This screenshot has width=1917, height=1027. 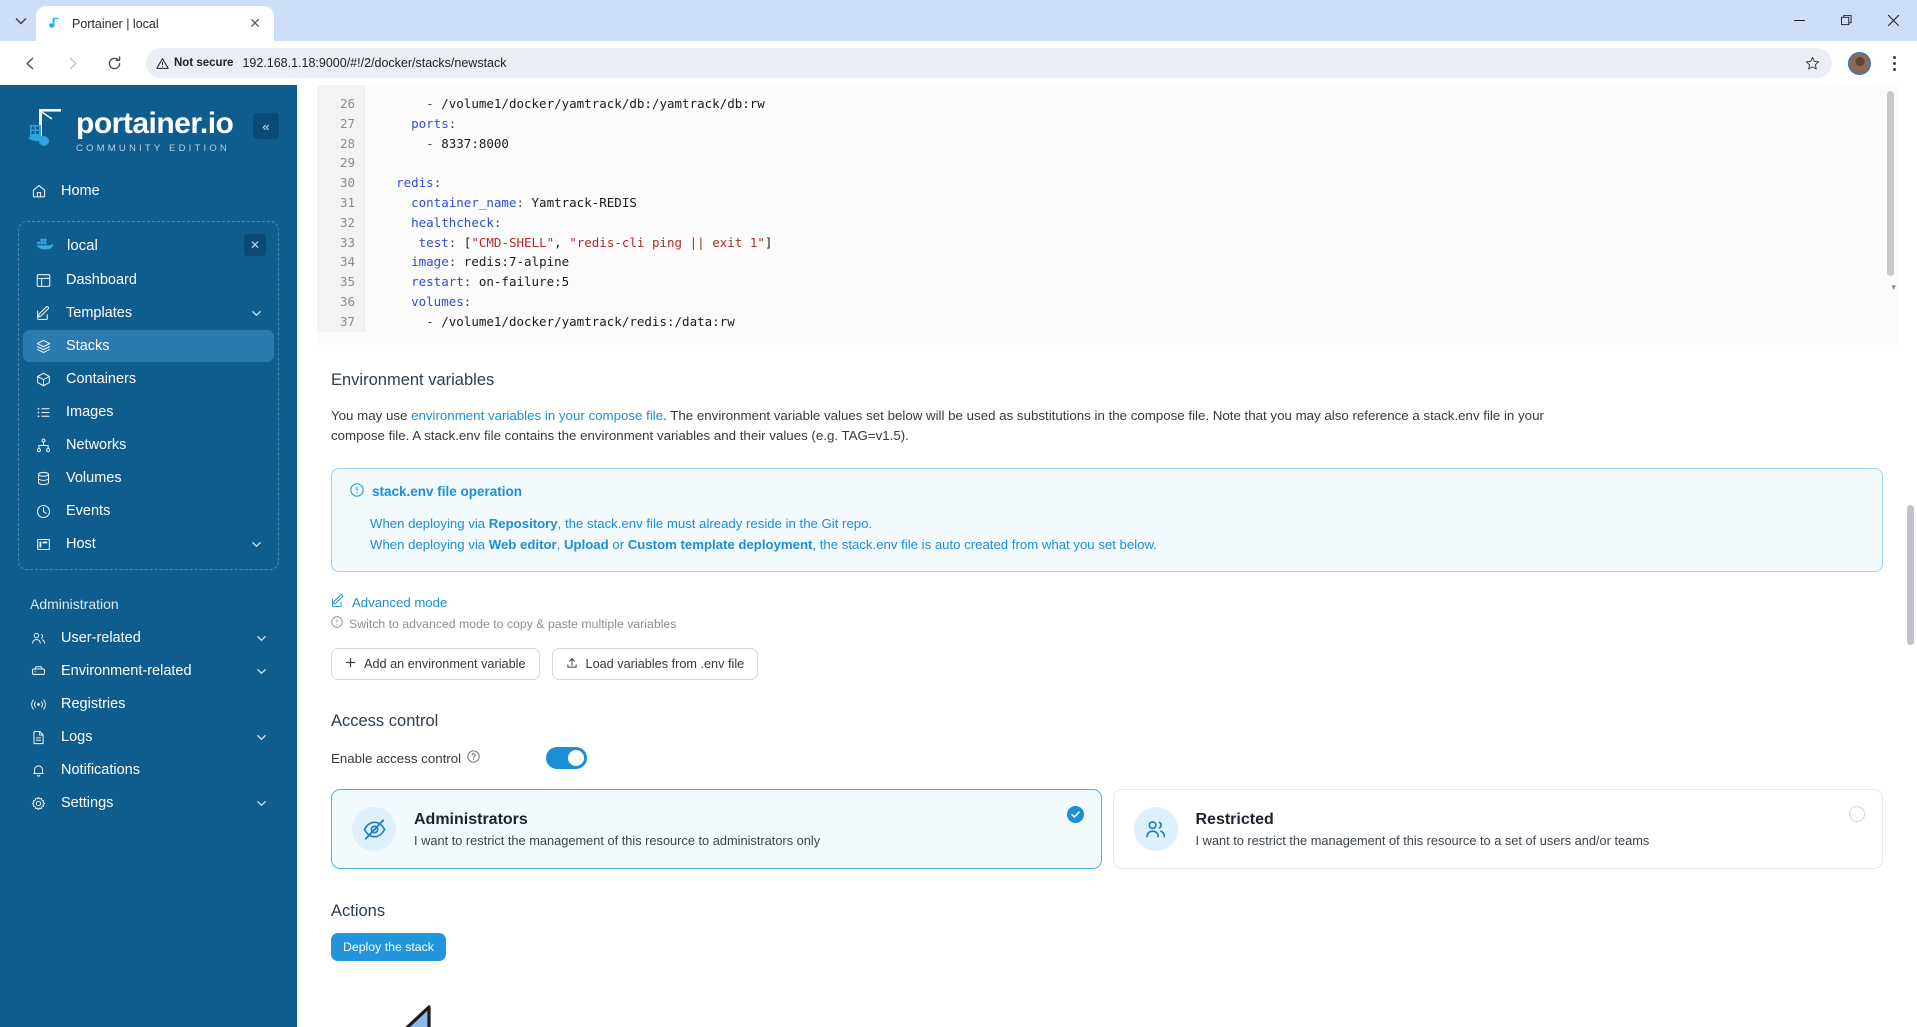 I want to click on sidebar-item-user-related: User-related, so click(x=148, y=638).